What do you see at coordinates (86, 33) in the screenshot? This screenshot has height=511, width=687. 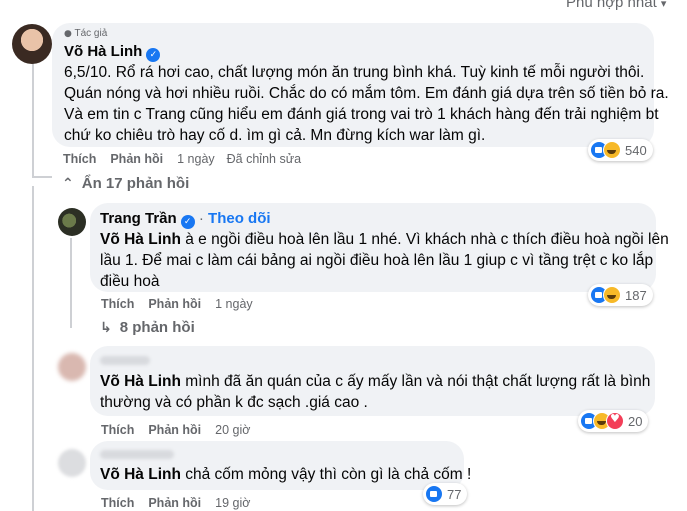 I see `author-badge: ● Tác giả` at bounding box center [86, 33].